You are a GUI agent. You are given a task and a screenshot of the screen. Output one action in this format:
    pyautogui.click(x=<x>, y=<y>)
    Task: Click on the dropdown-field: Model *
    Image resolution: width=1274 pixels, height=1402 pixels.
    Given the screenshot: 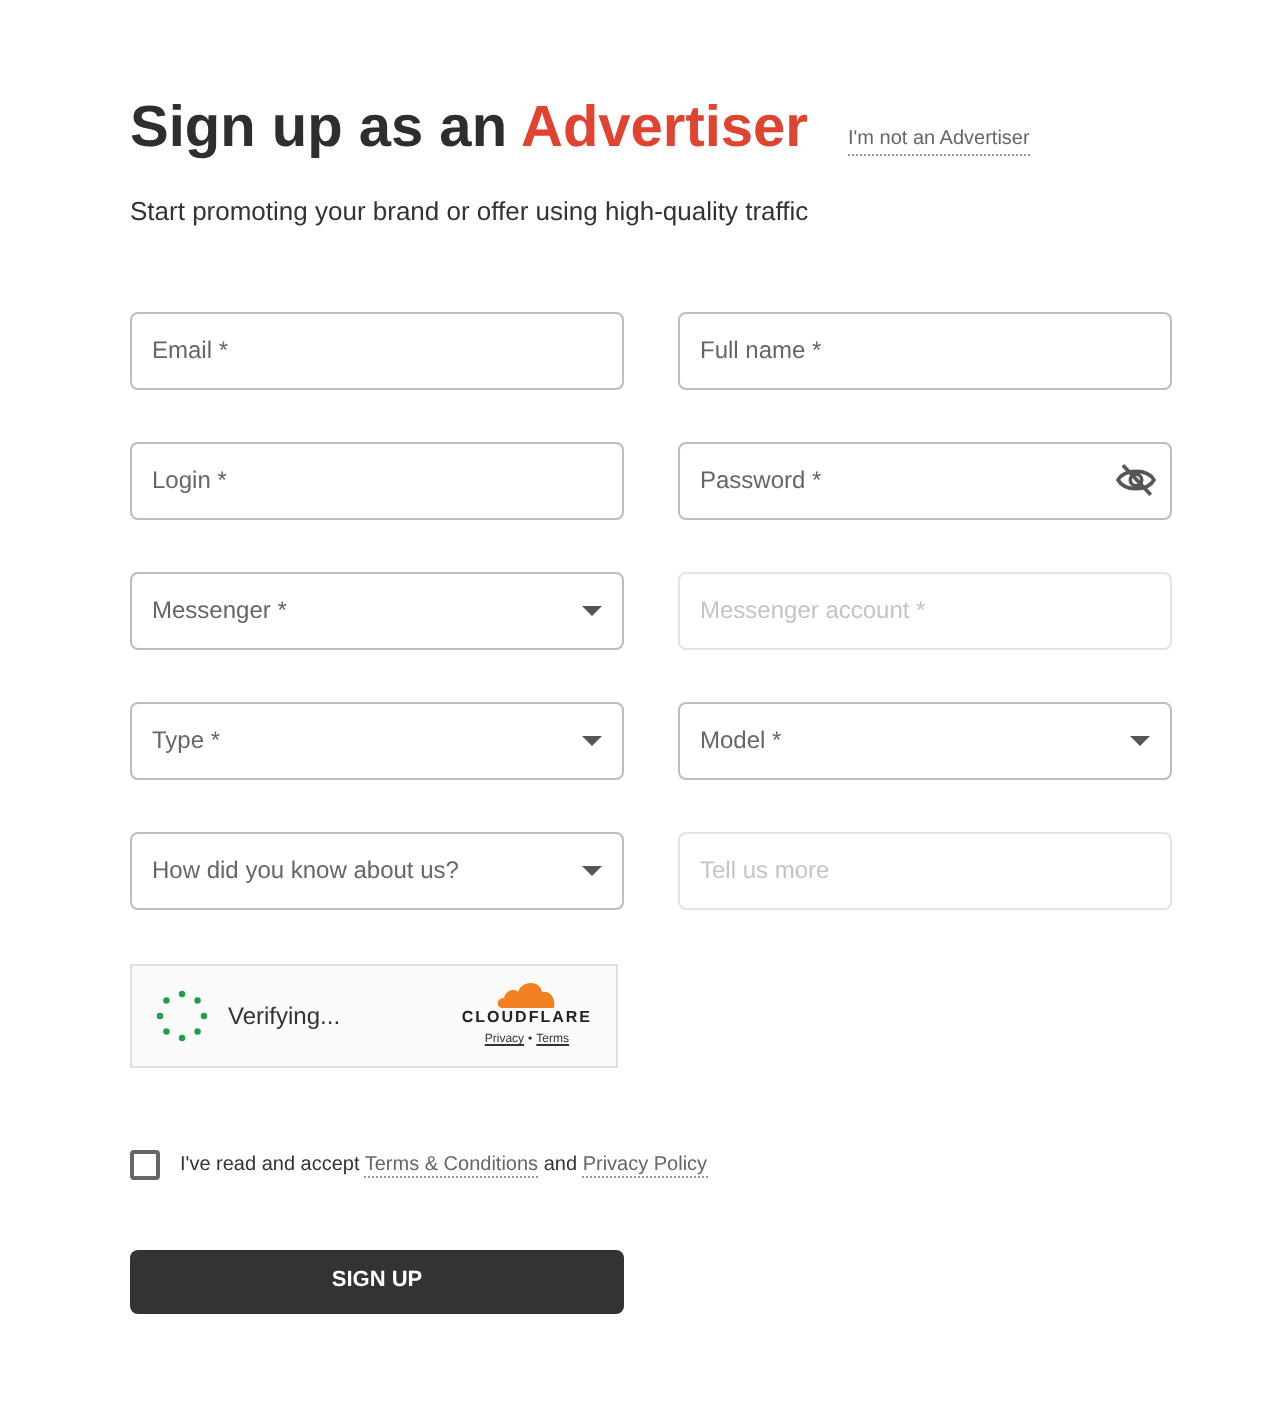 What is the action you would take?
    pyautogui.click(x=925, y=740)
    